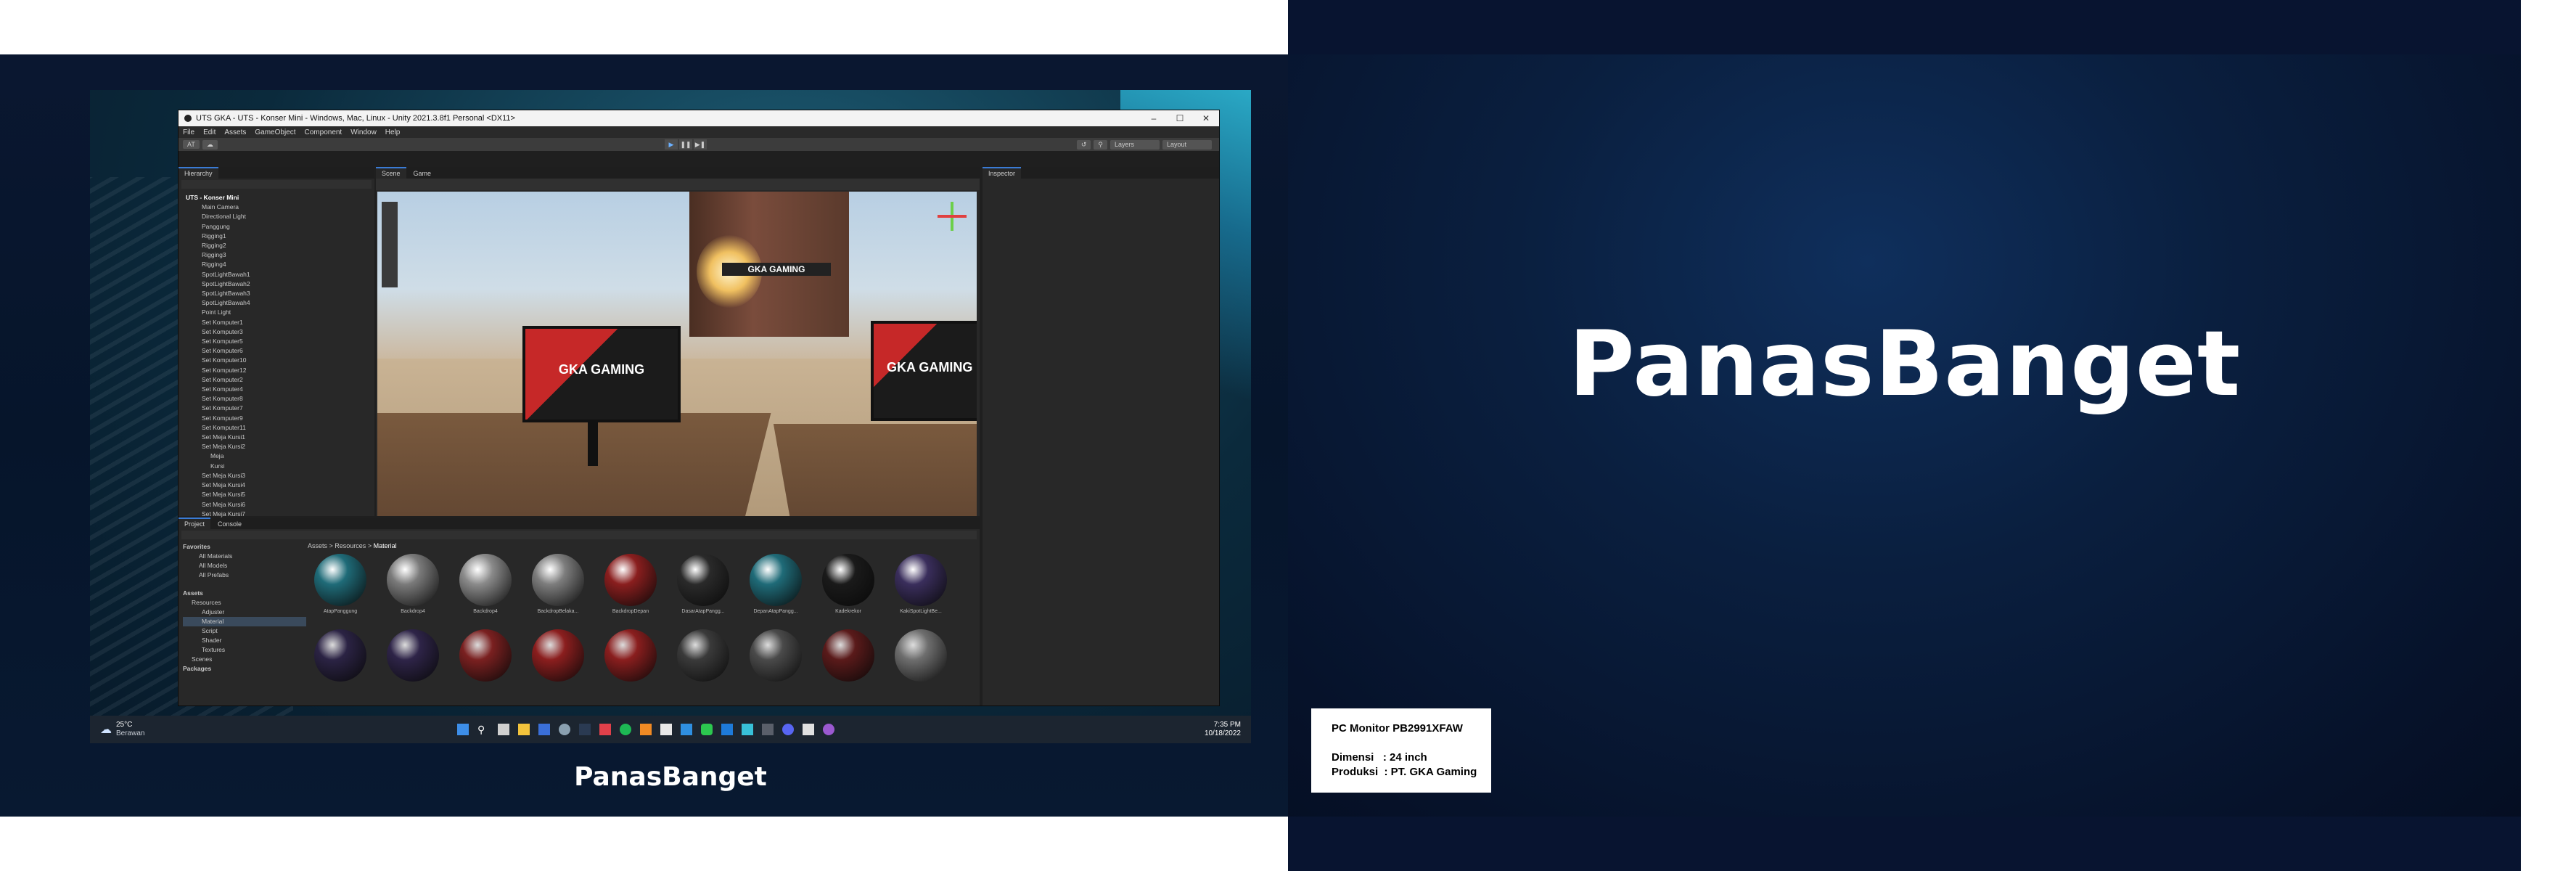  I want to click on scene-viewport: GKA GAMING GKA GAMING GKA GAMING, so click(677, 354).